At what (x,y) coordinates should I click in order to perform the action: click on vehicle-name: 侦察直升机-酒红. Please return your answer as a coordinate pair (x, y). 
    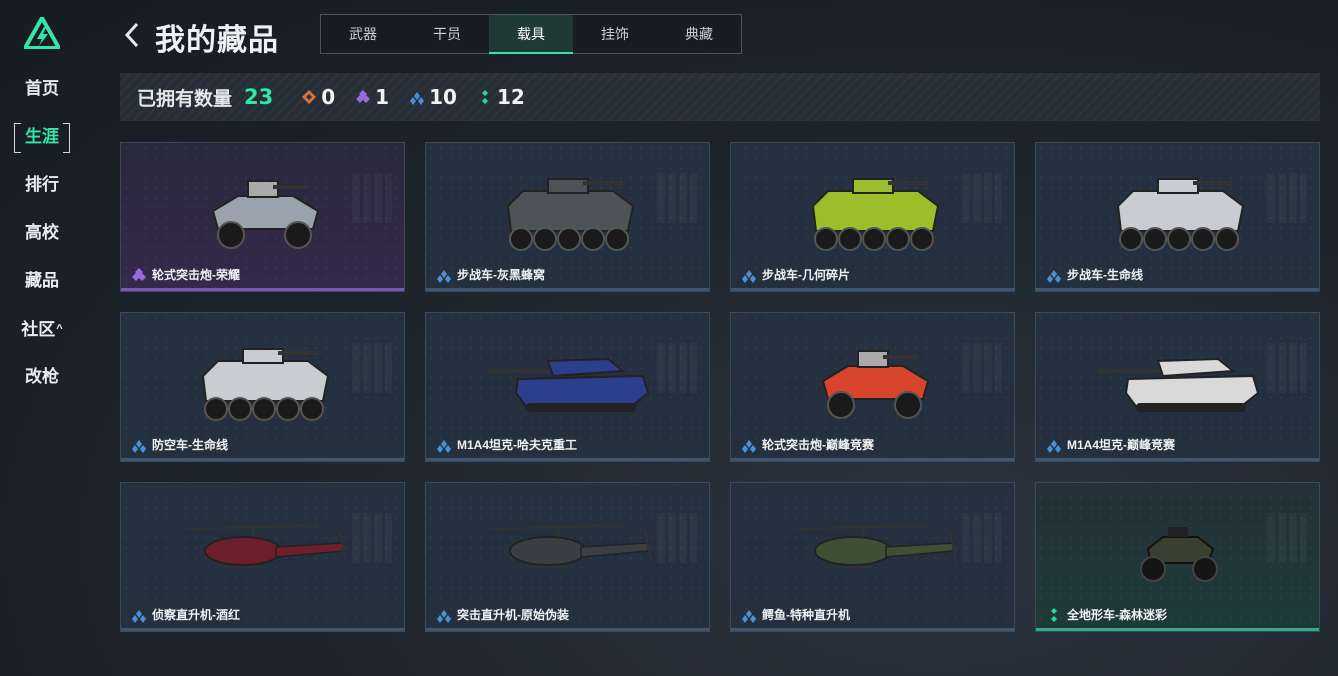
    Looking at the image, I should click on (196, 615).